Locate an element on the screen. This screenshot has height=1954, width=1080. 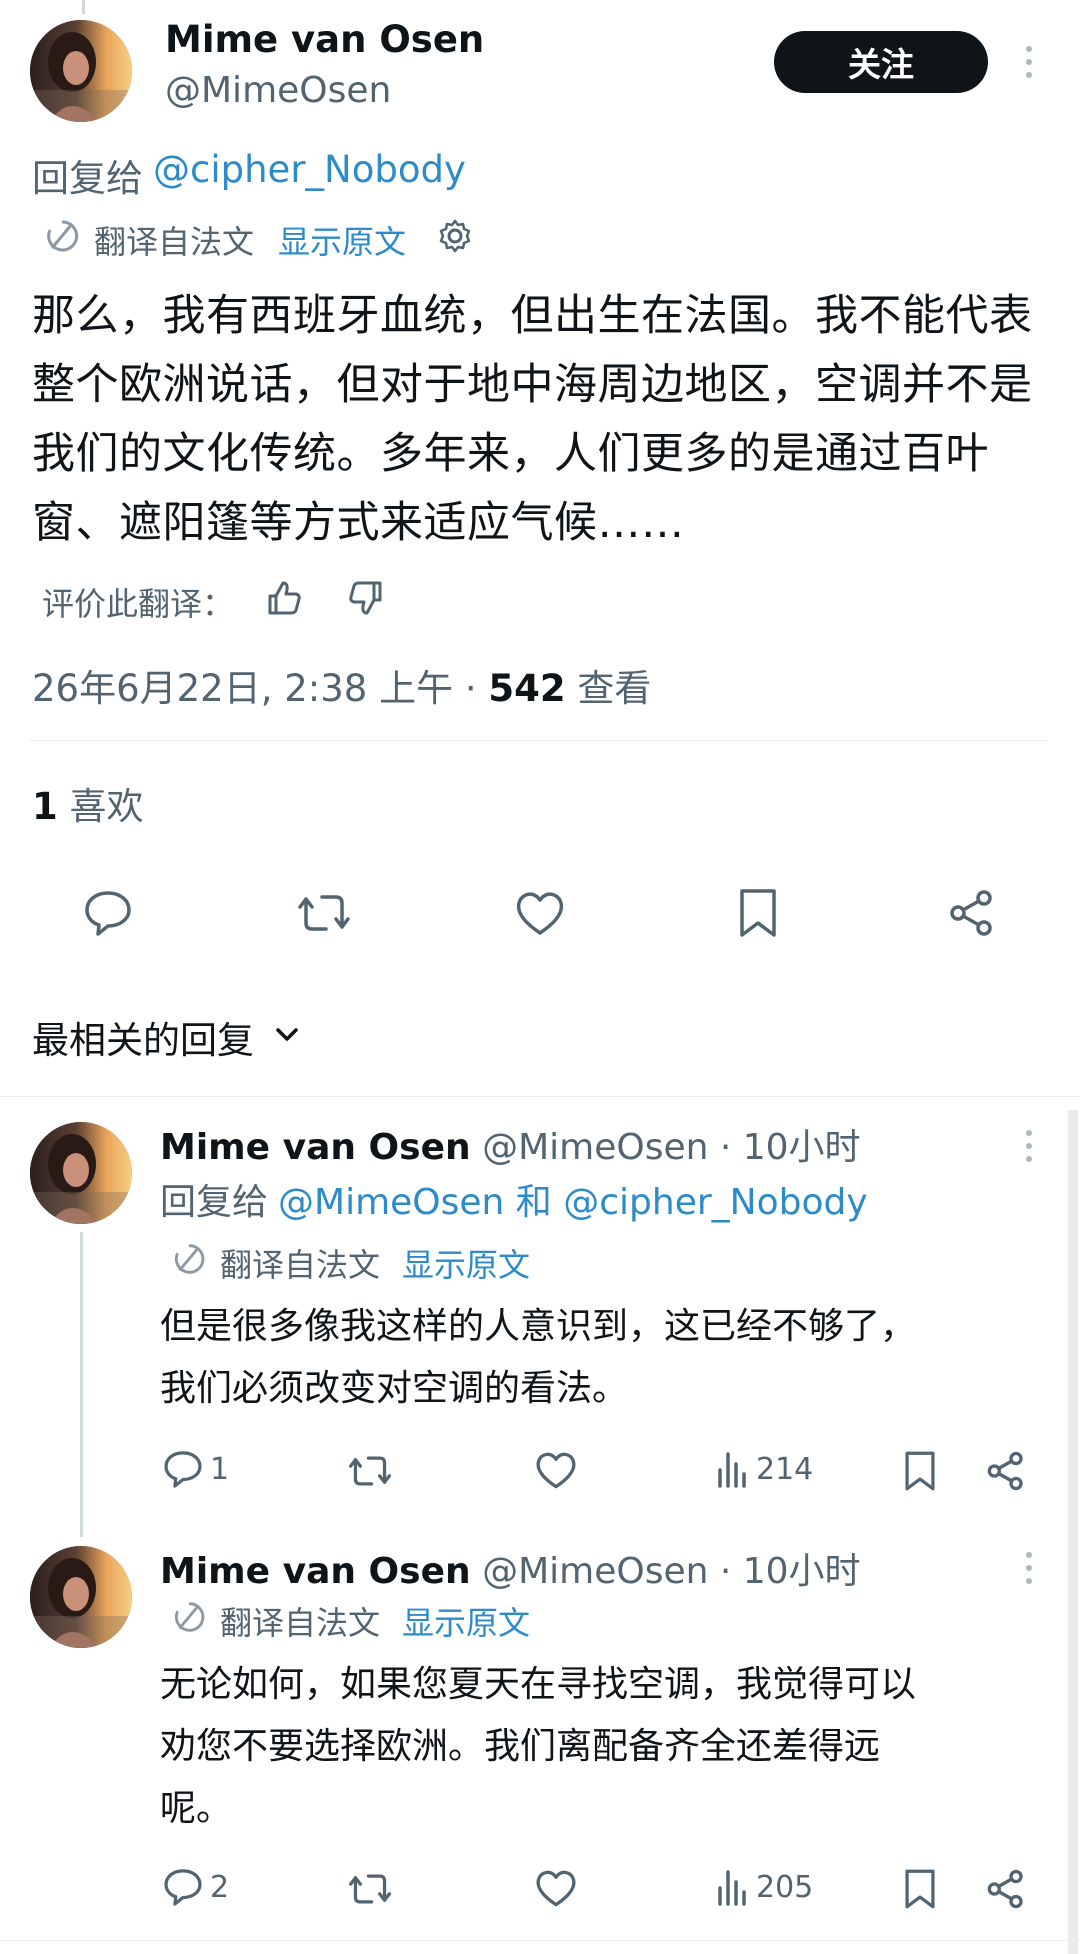
reply-sort-dropdown: 最相关的回复 is located at coordinates (167, 1037).